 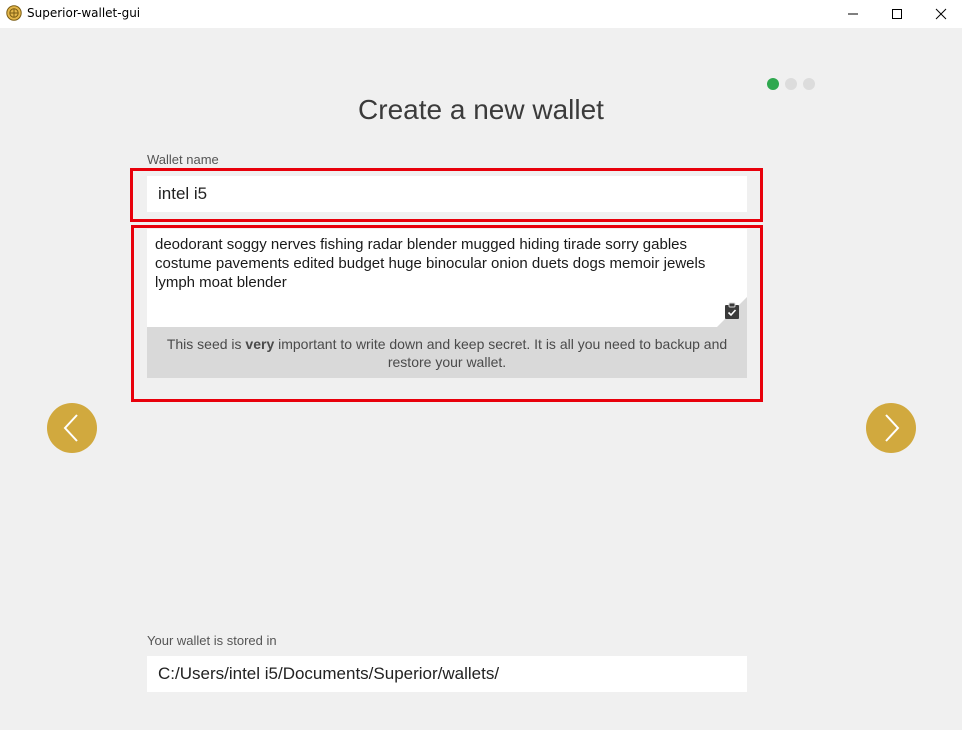 I want to click on page-title: Create a new wallet, so click(x=481, y=109).